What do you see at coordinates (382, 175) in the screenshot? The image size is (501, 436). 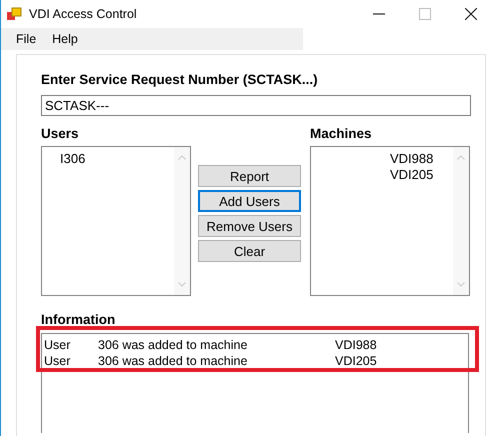 I see `list-item: VDI205` at bounding box center [382, 175].